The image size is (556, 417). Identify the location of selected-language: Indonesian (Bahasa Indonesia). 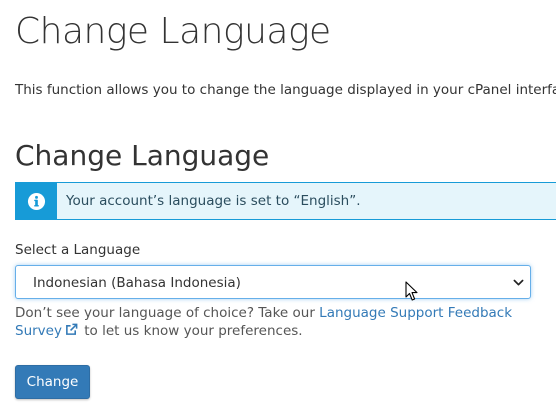
(137, 283).